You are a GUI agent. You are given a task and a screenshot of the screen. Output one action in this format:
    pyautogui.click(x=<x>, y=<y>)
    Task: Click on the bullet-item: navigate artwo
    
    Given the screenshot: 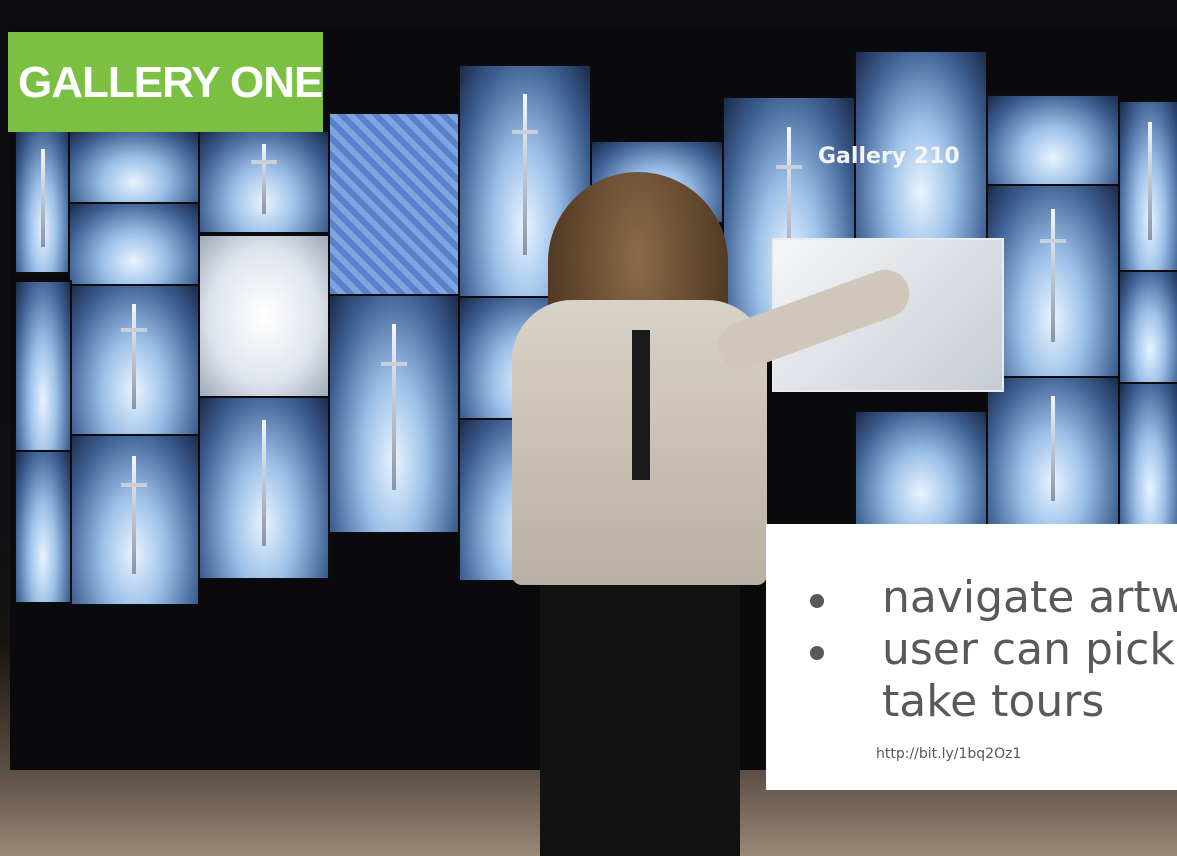 What is the action you would take?
    pyautogui.click(x=971, y=598)
    